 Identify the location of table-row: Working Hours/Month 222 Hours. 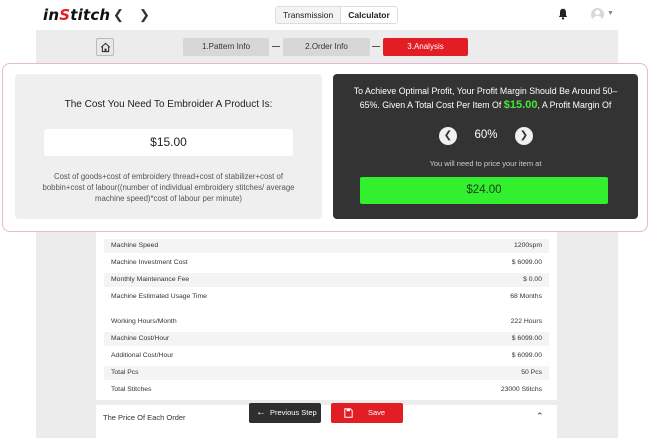
(326, 321).